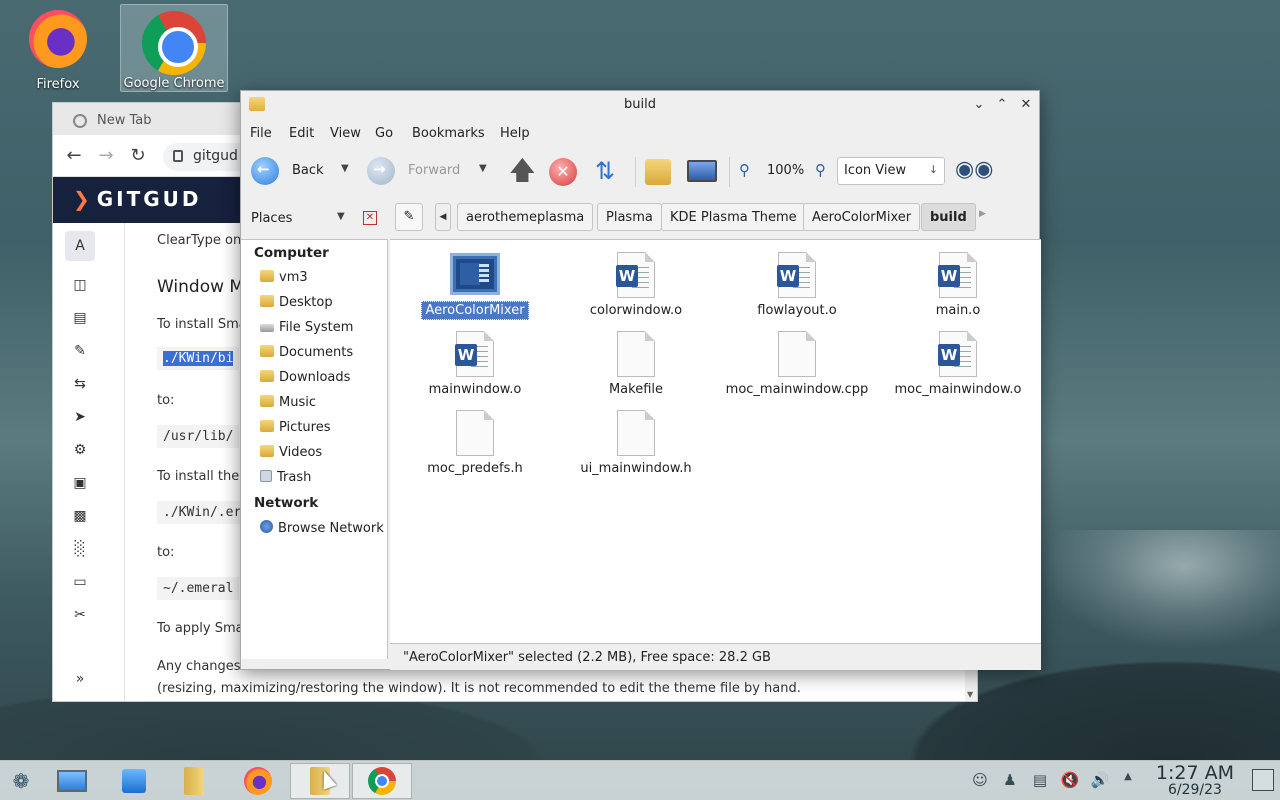 The image size is (1280, 800). I want to click on menu-file: File, so click(261, 133).